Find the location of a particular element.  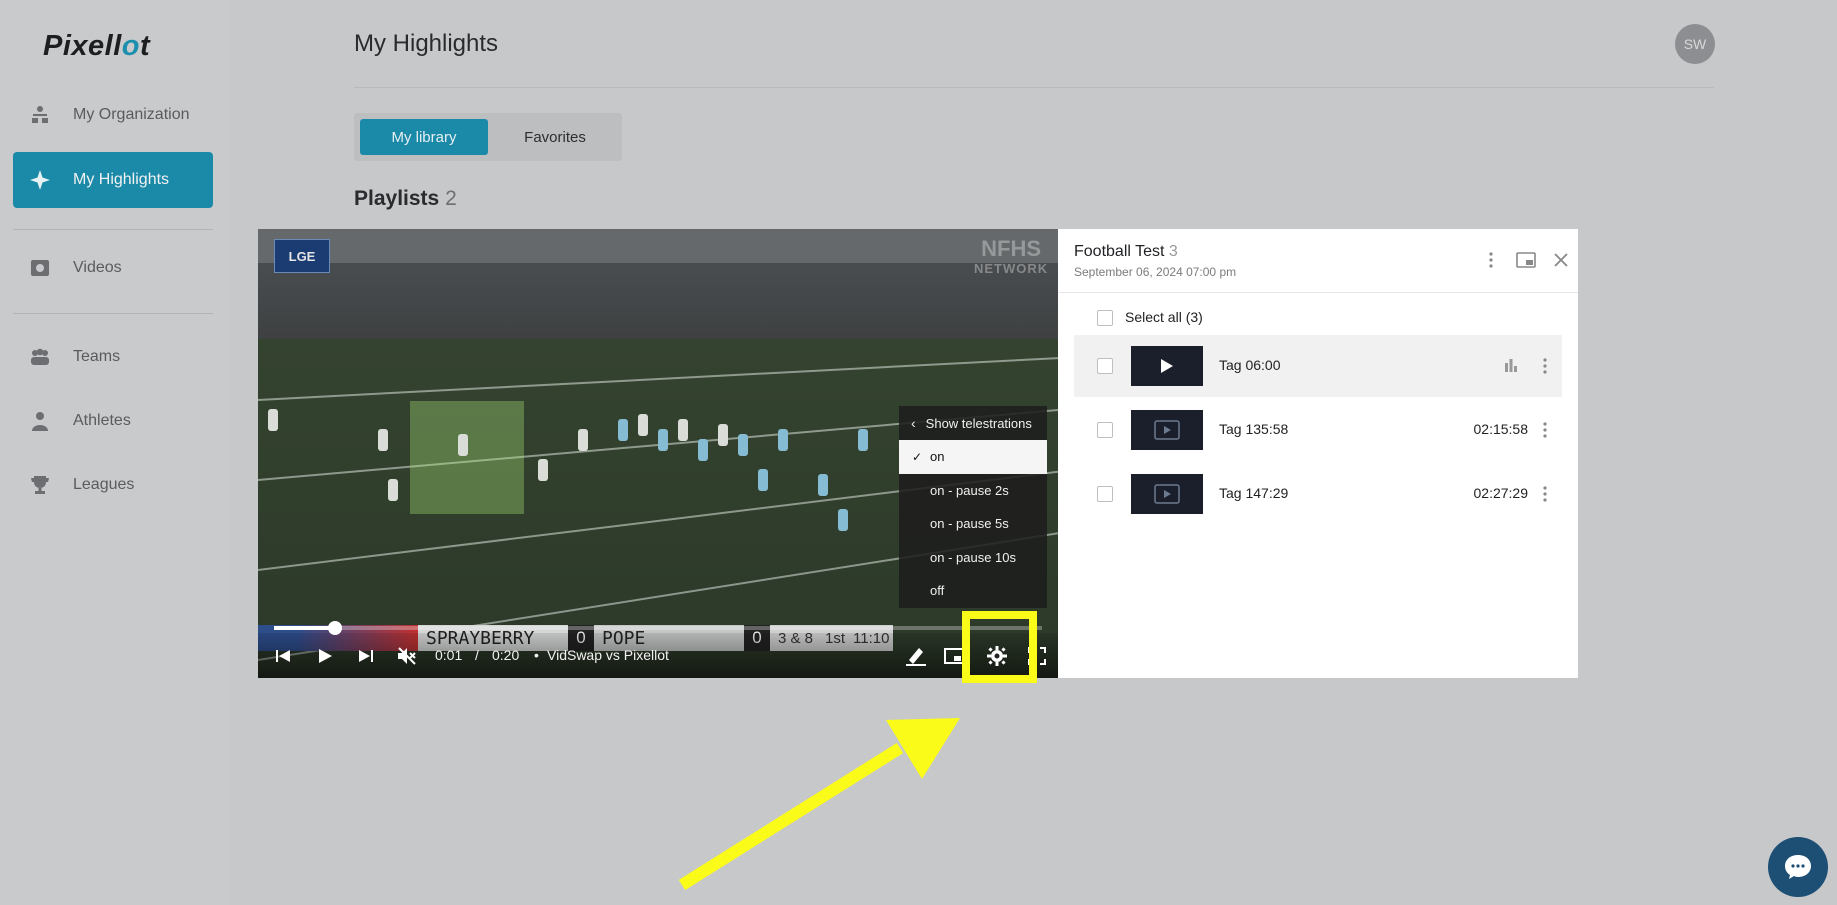

panel-divider is located at coordinates (1318, 292).